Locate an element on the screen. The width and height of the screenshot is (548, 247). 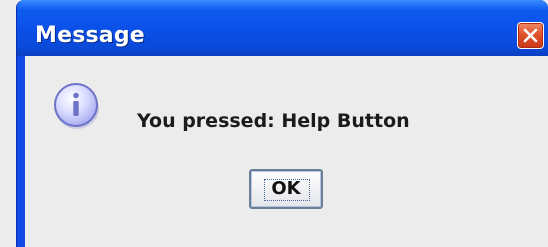
close-icon is located at coordinates (530, 35).